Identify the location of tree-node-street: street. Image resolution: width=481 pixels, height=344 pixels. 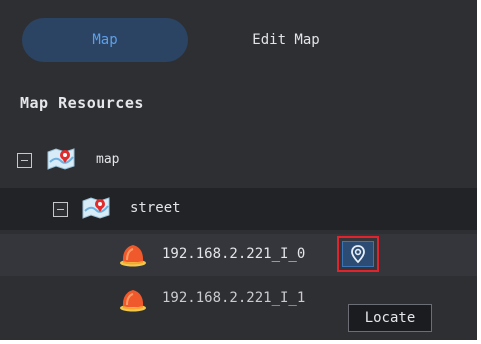
(238, 209).